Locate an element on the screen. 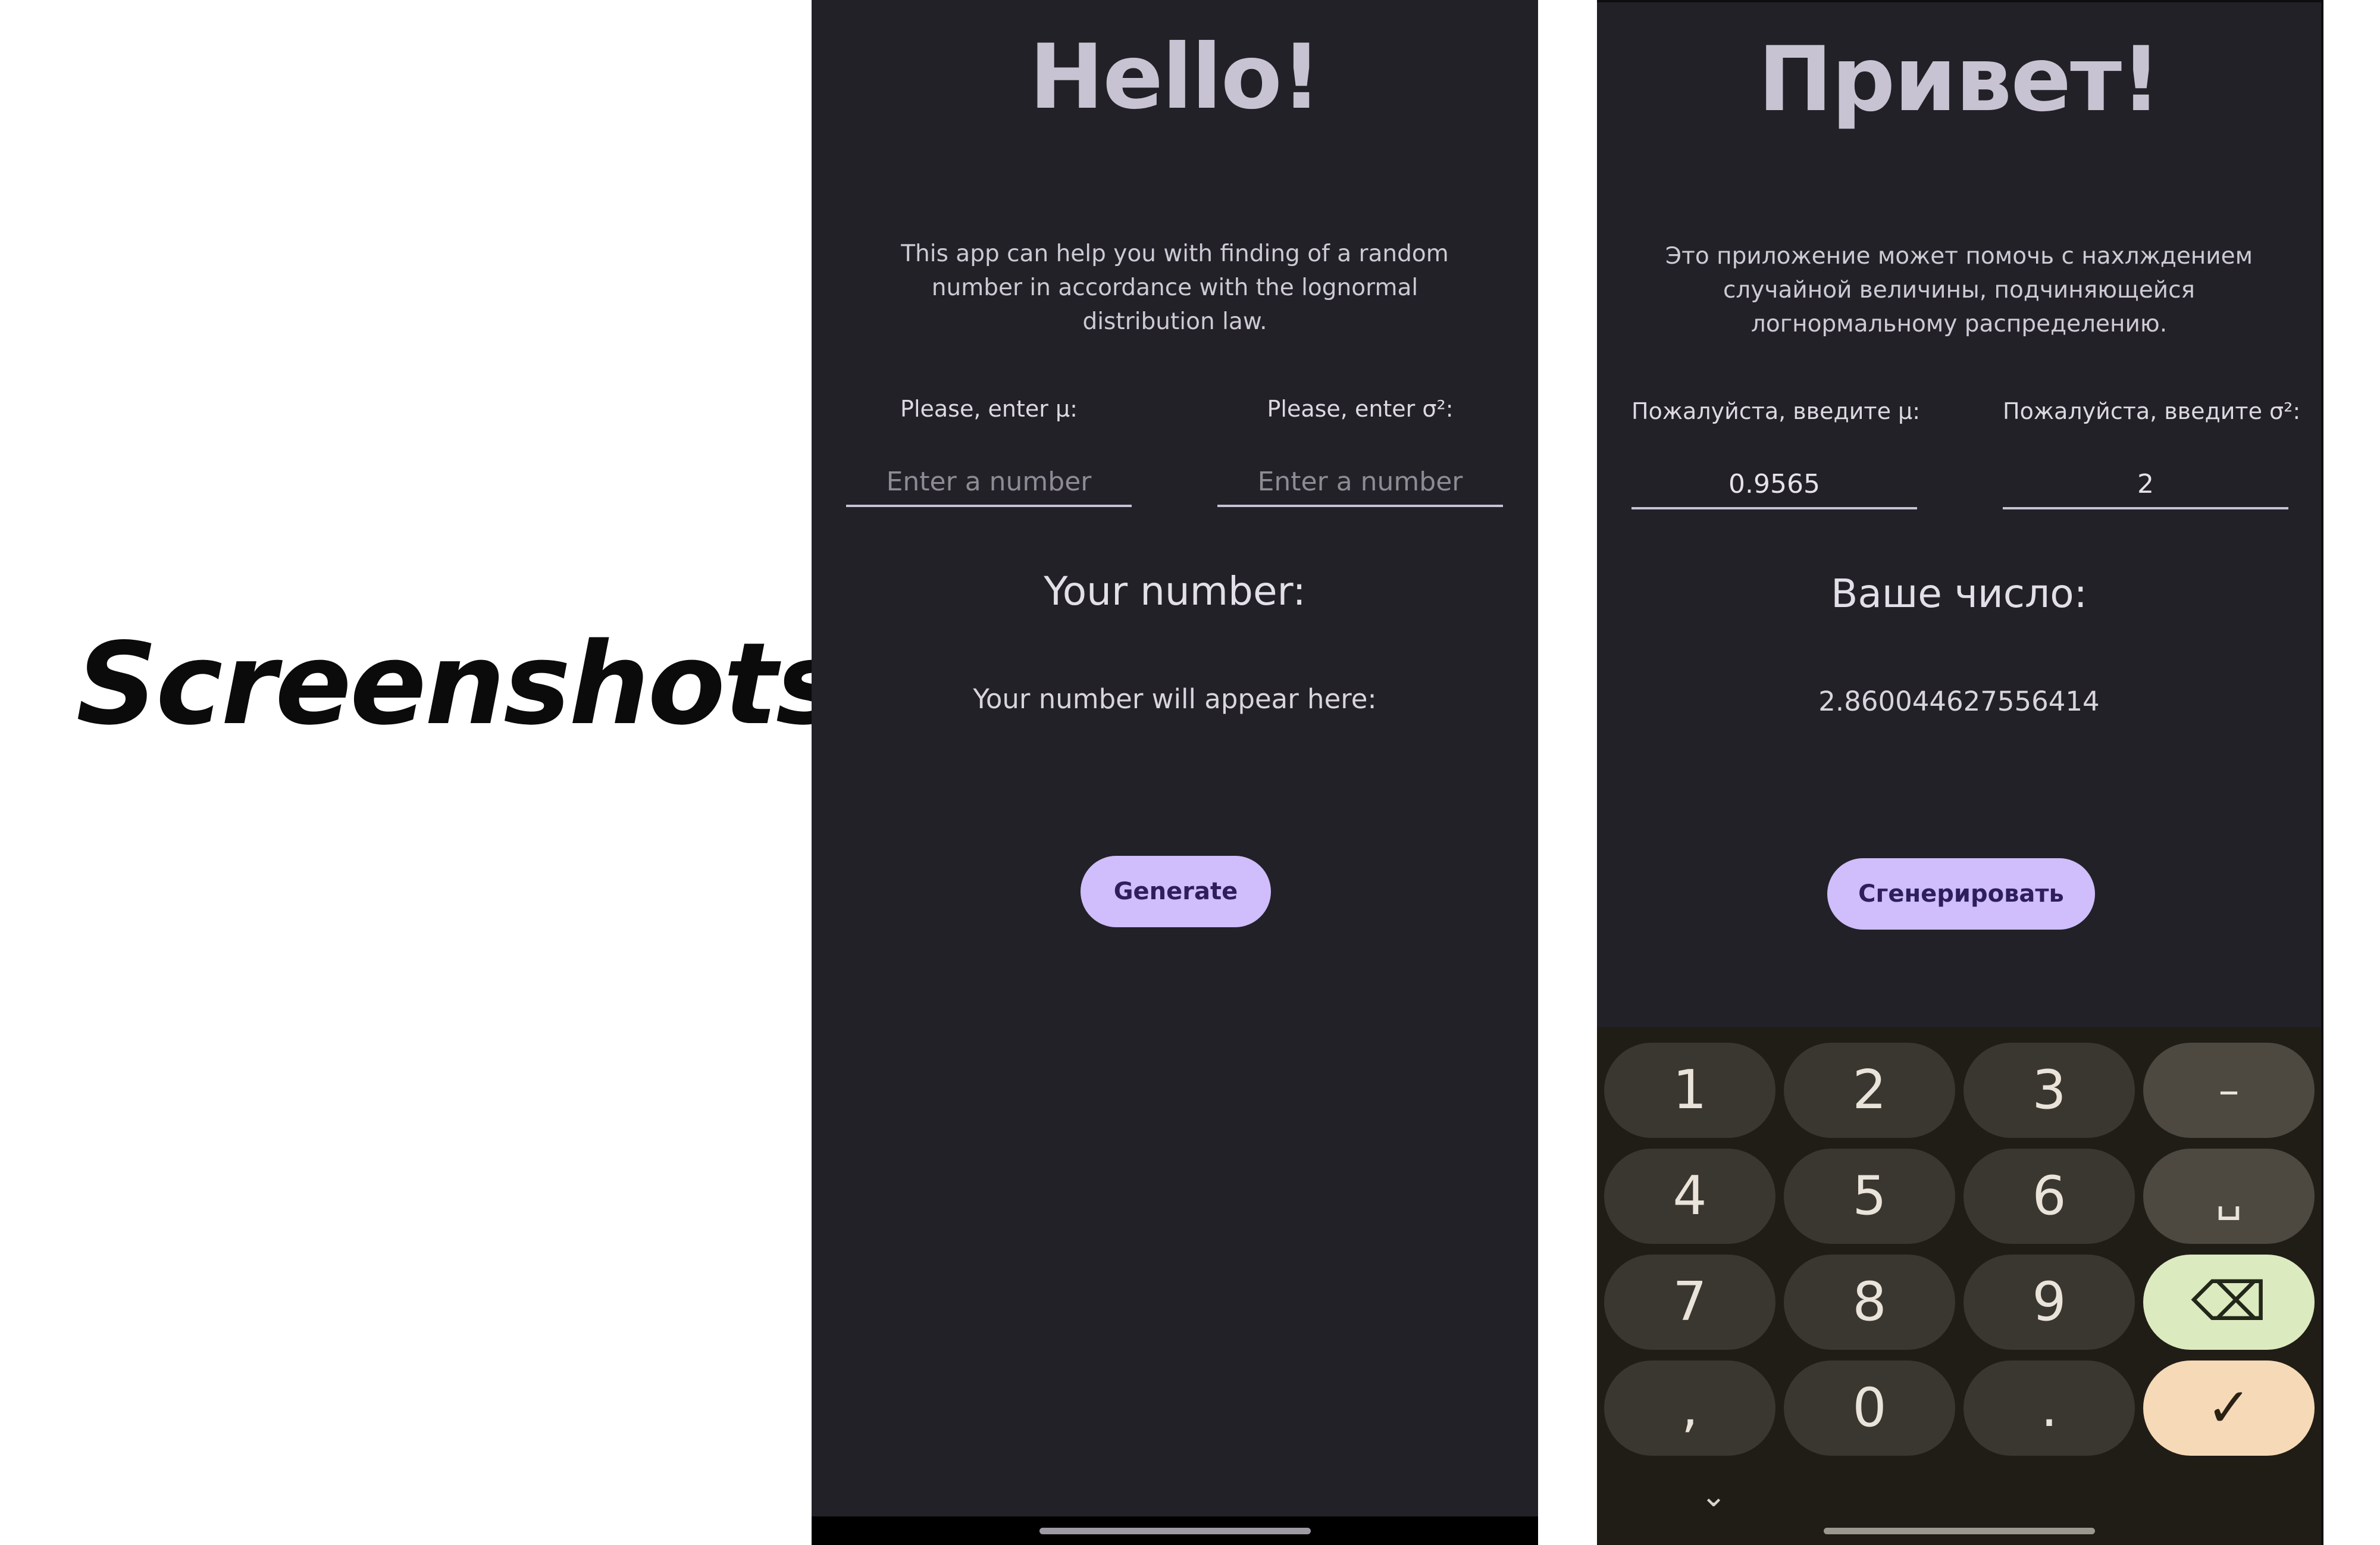  backspace-key: ⌫ is located at coordinates (2229, 1302).